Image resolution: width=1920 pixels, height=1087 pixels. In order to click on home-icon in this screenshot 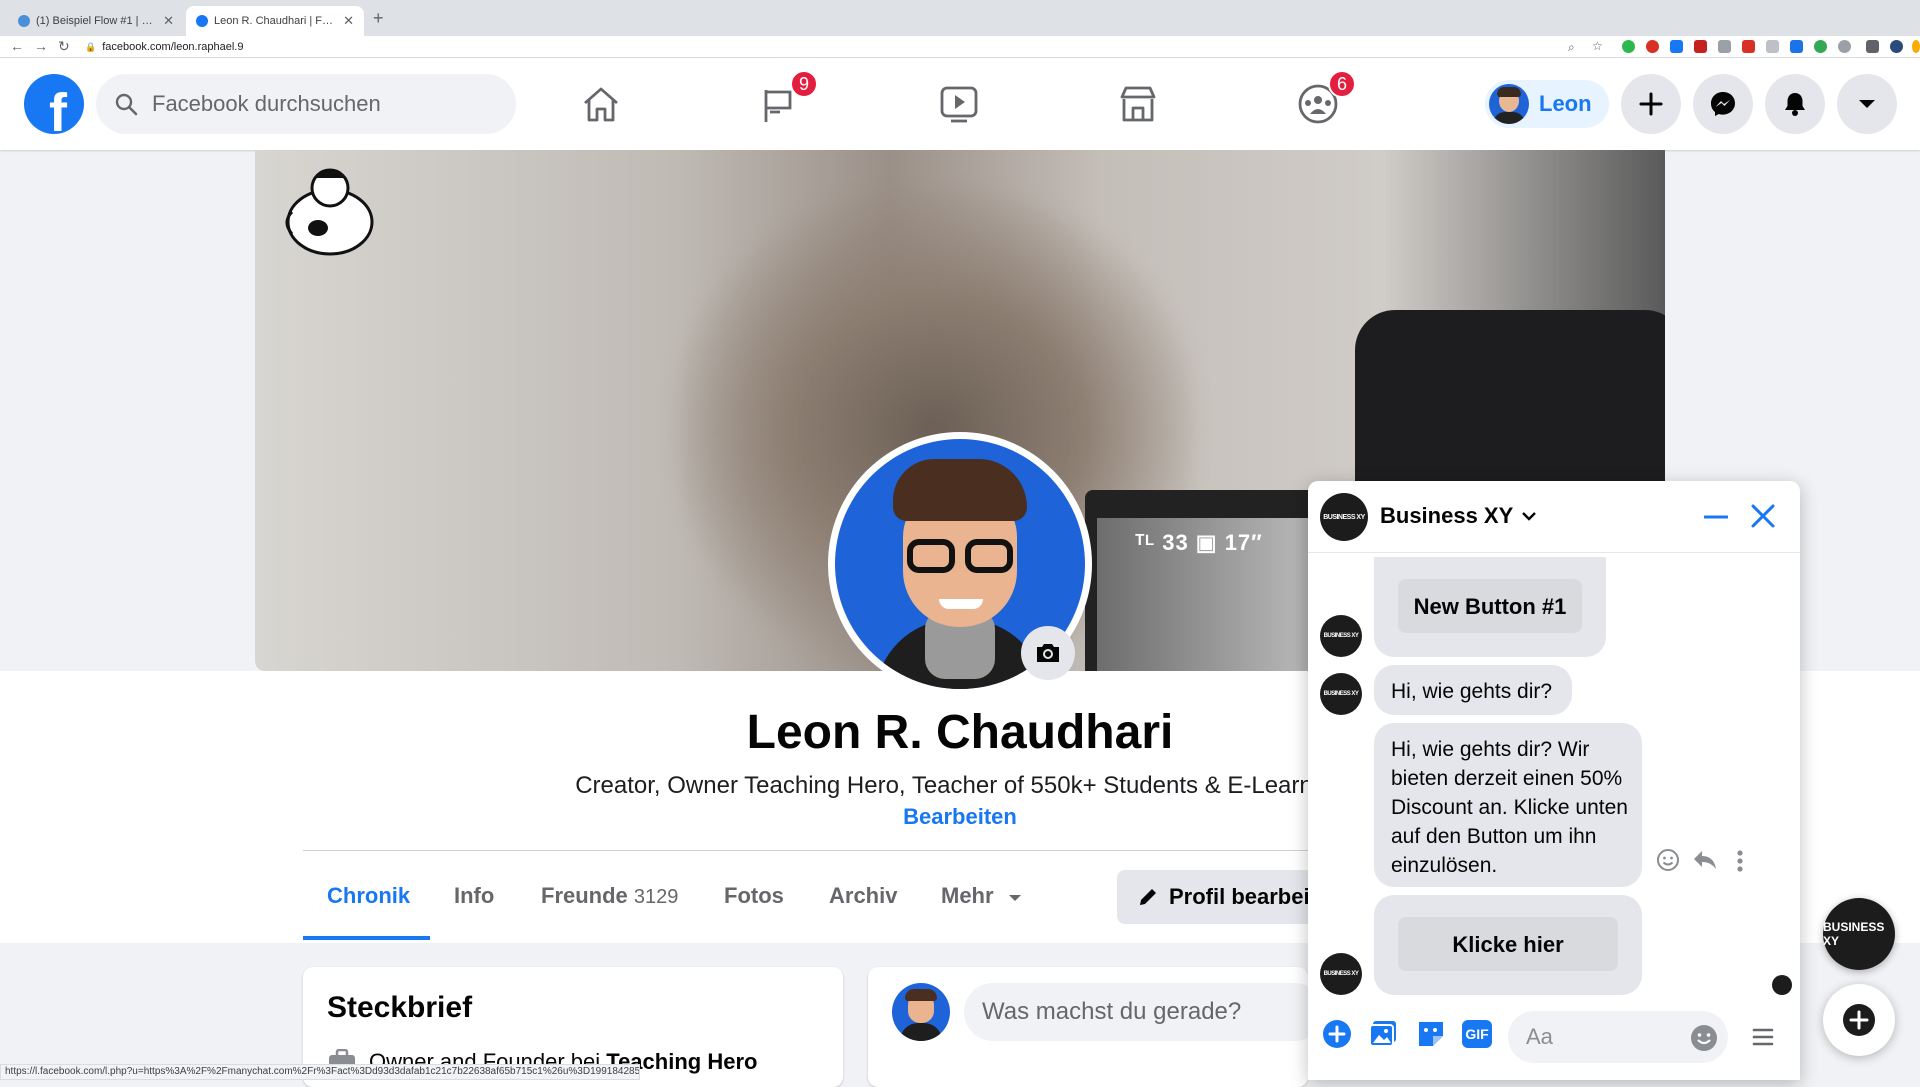, I will do `click(601, 104)`.